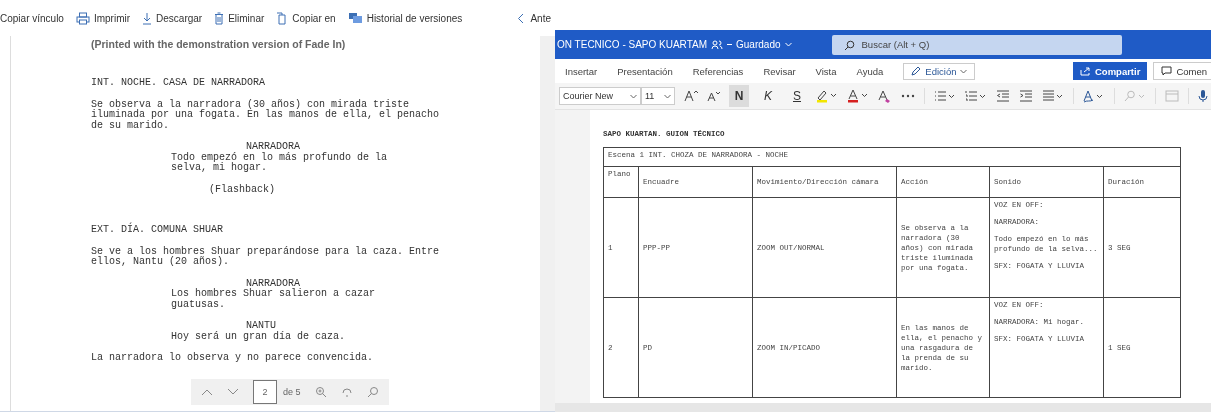  Describe the element at coordinates (258, 336) in the screenshot. I see `script-line: Hoy será un gran día de caza.` at that location.